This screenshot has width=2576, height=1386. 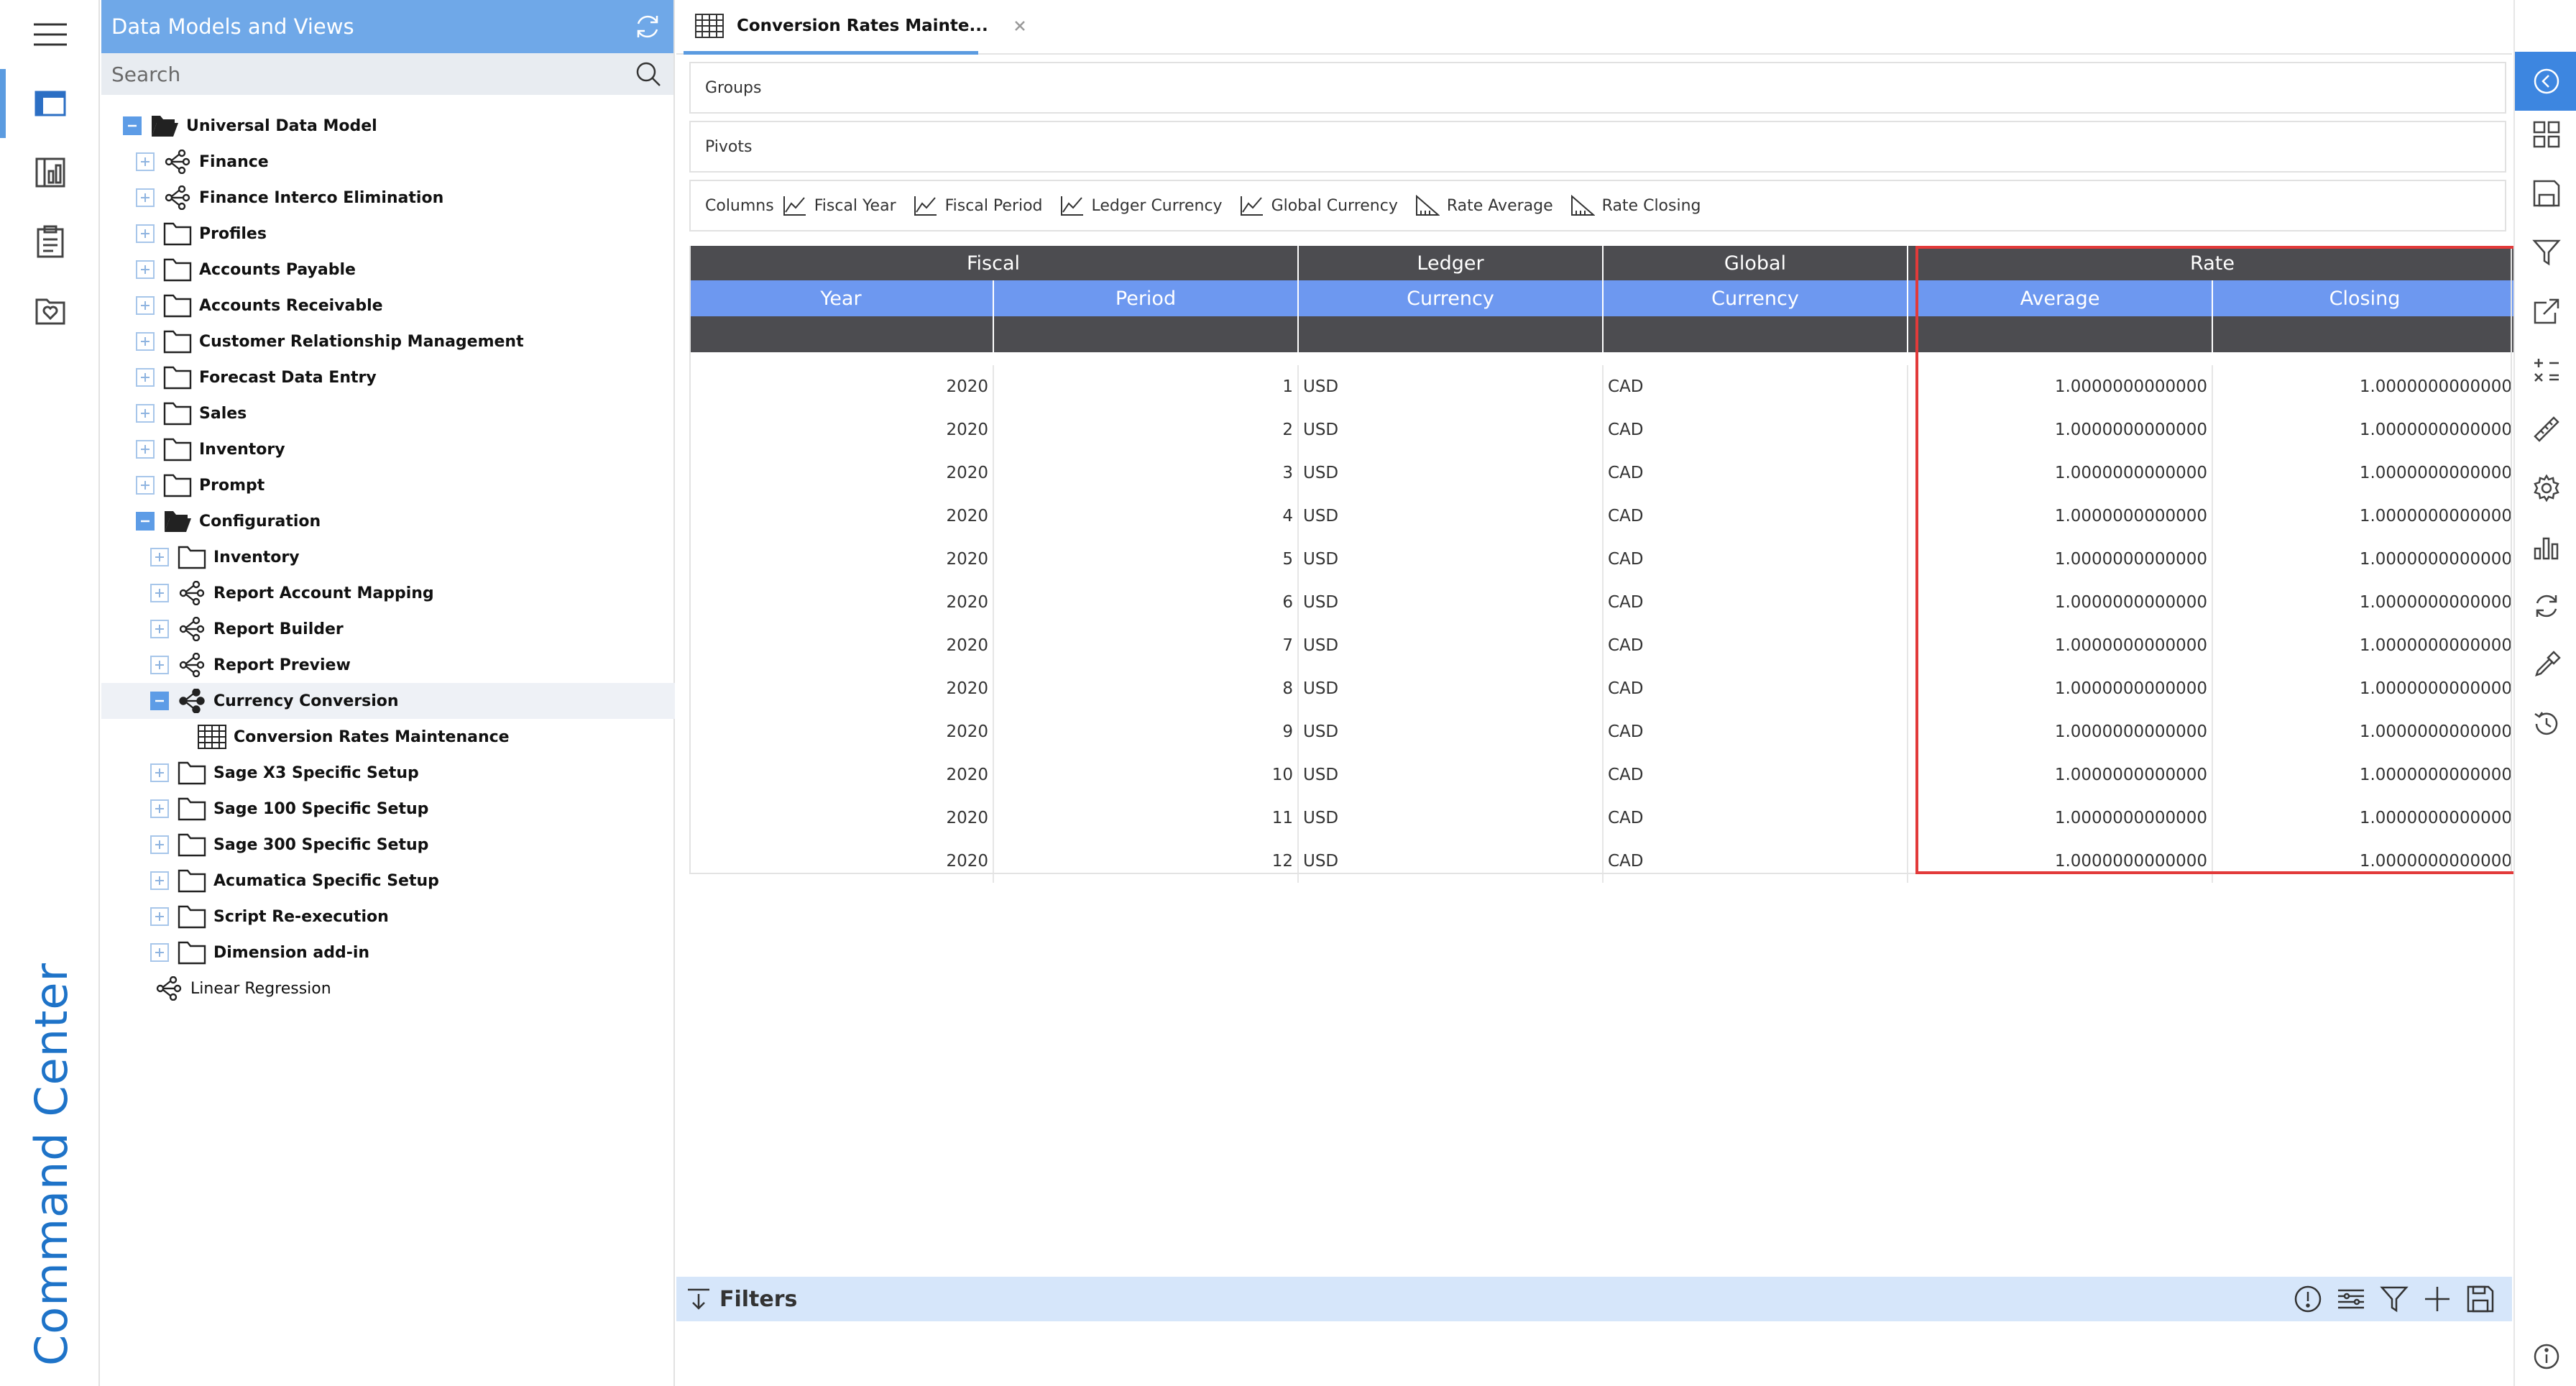 I want to click on pivots-dropzone: Pivots, so click(x=1597, y=147).